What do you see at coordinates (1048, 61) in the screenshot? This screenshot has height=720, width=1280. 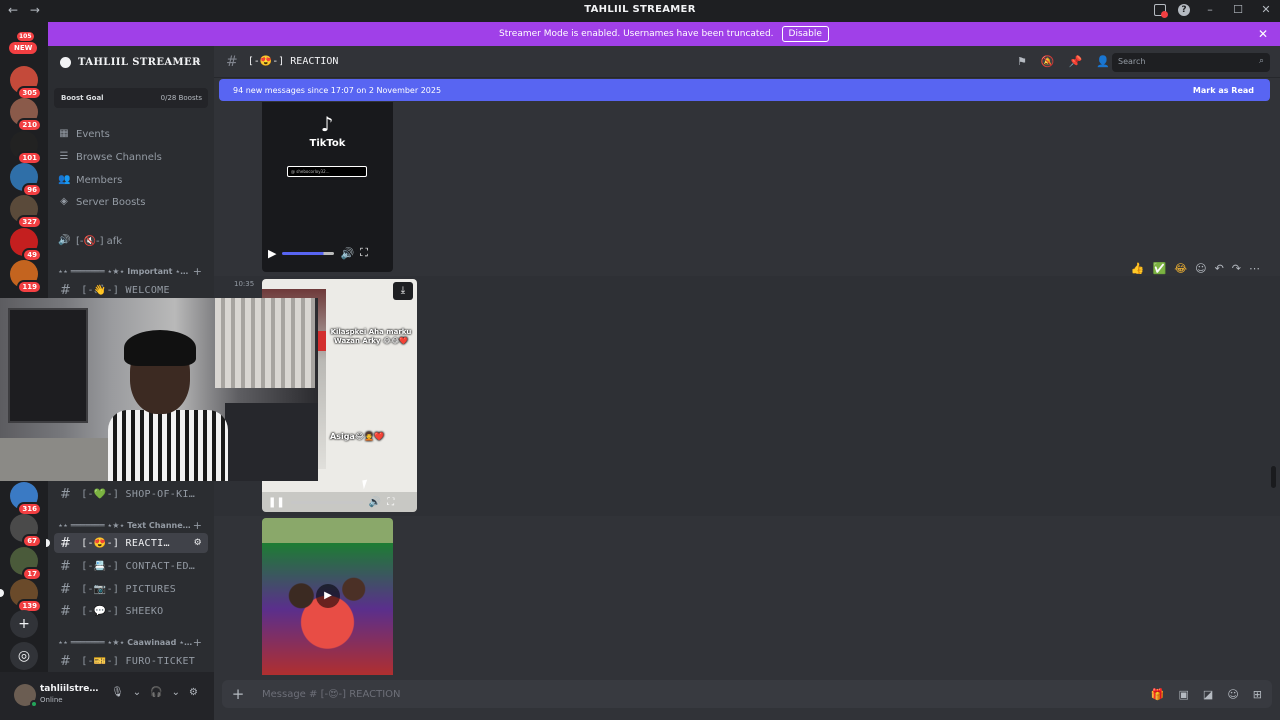 I see `mute-icon: 🔕` at bounding box center [1048, 61].